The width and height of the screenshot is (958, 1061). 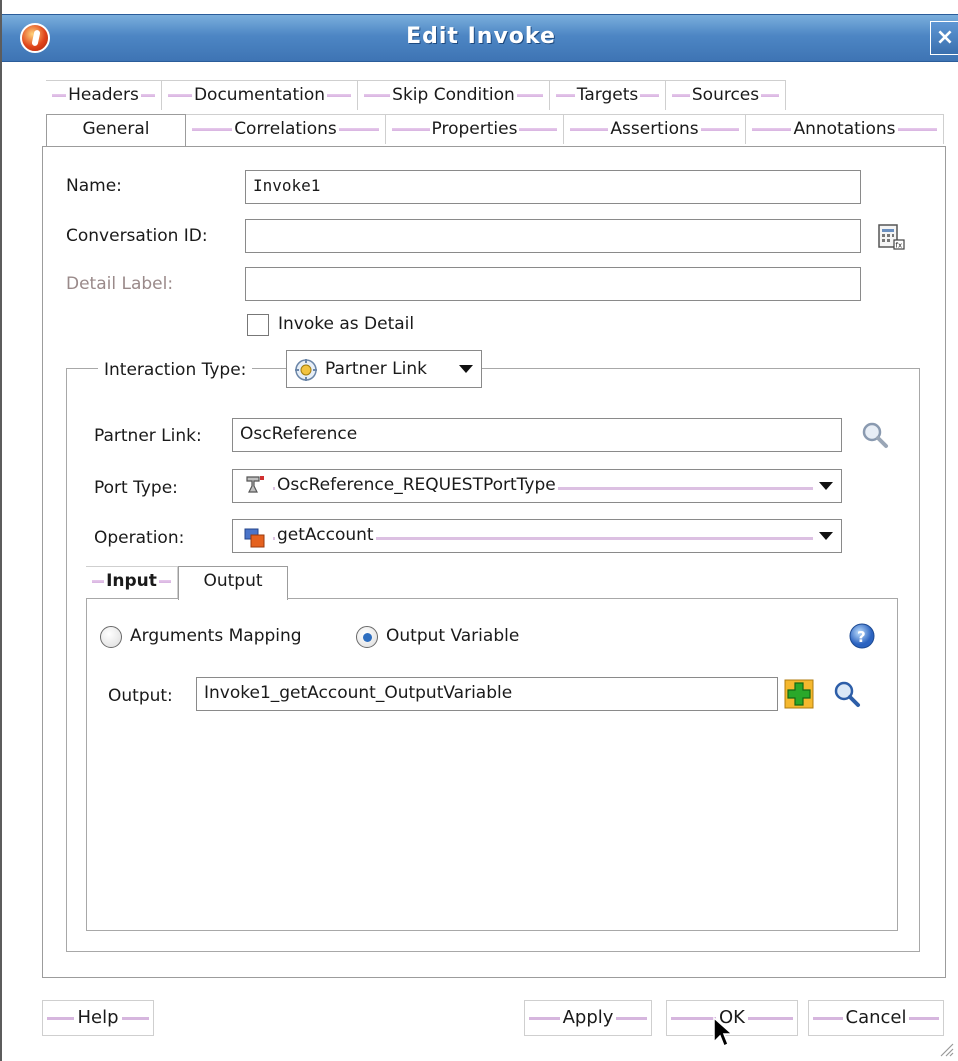 I want to click on svg-text: fx, so click(x=899, y=246).